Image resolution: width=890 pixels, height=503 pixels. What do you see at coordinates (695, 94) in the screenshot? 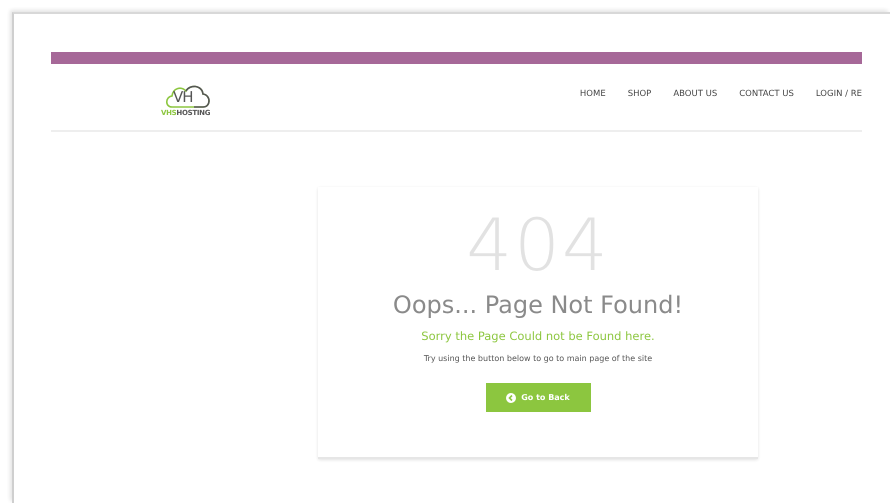
I see `nav-link: ABOUT US` at bounding box center [695, 94].